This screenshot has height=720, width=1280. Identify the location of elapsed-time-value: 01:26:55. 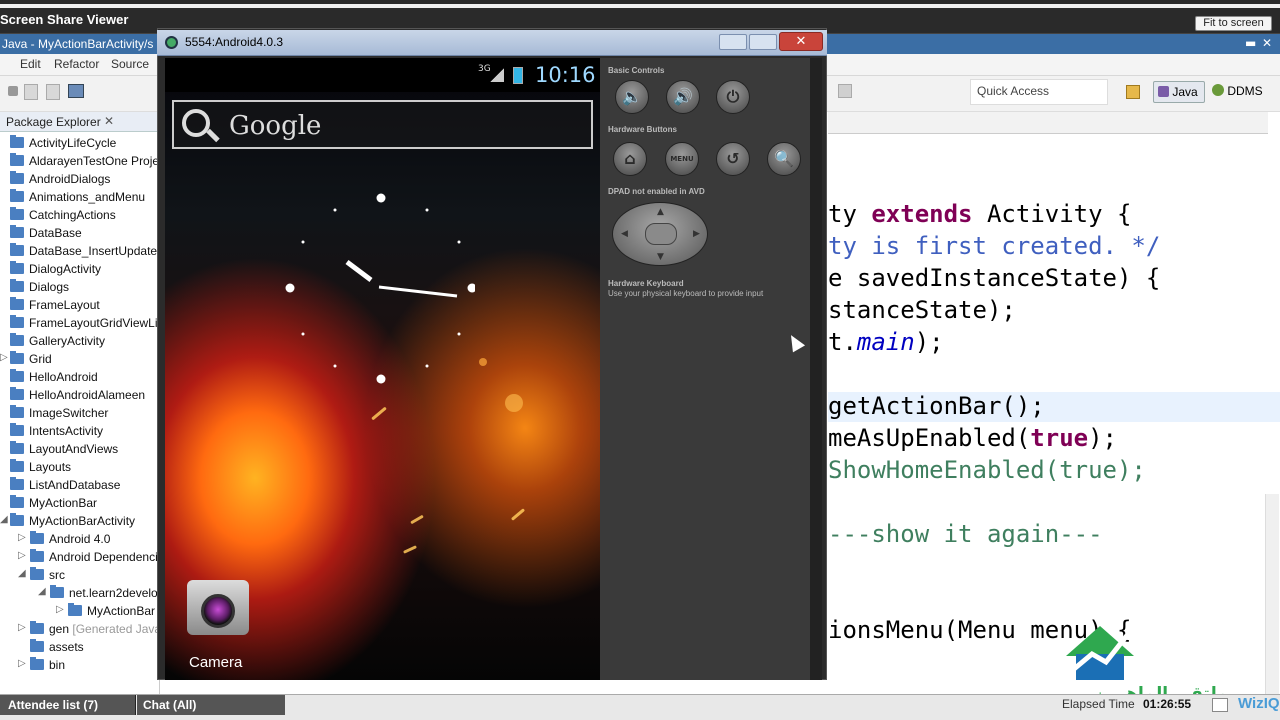
(1167, 704).